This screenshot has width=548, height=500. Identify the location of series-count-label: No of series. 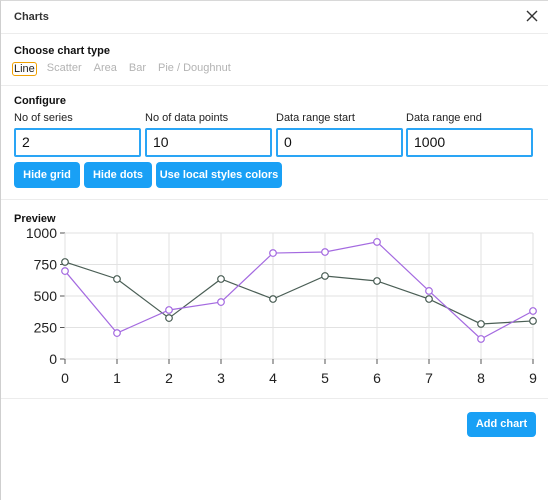
(43, 118).